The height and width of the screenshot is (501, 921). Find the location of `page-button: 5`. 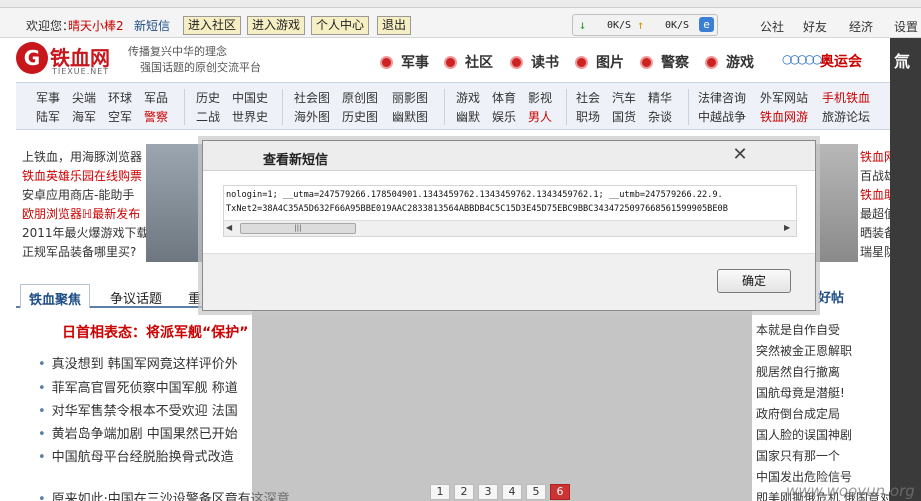

page-button: 5 is located at coordinates (536, 492).